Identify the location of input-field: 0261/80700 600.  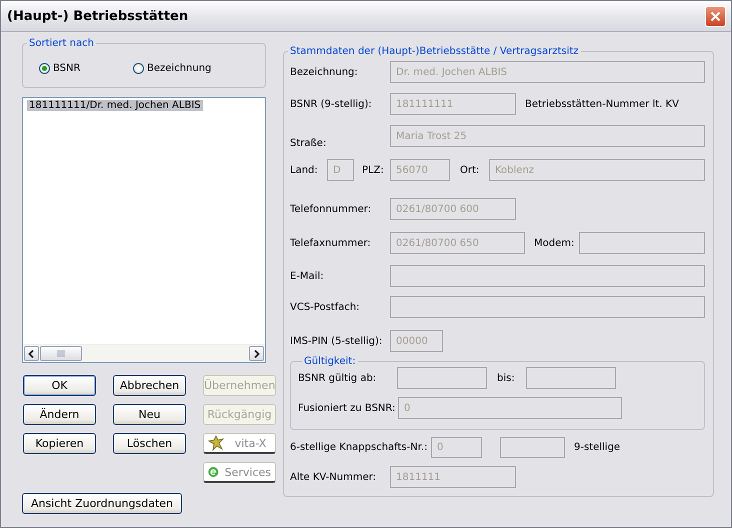
(453, 209).